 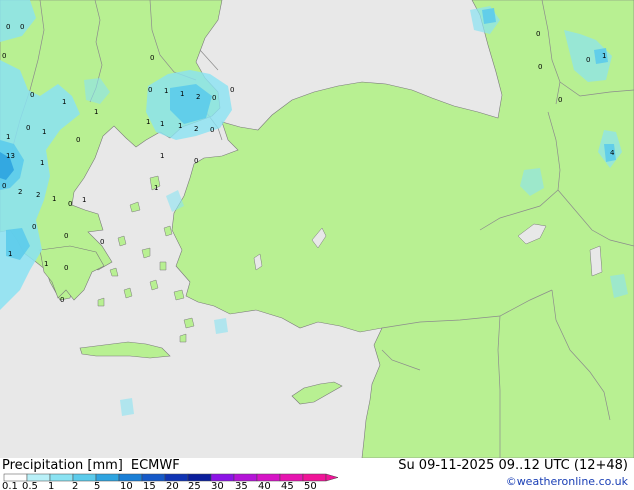 What do you see at coordinates (30, 485) in the screenshot?
I see `scale-tick-label: 0.5` at bounding box center [30, 485].